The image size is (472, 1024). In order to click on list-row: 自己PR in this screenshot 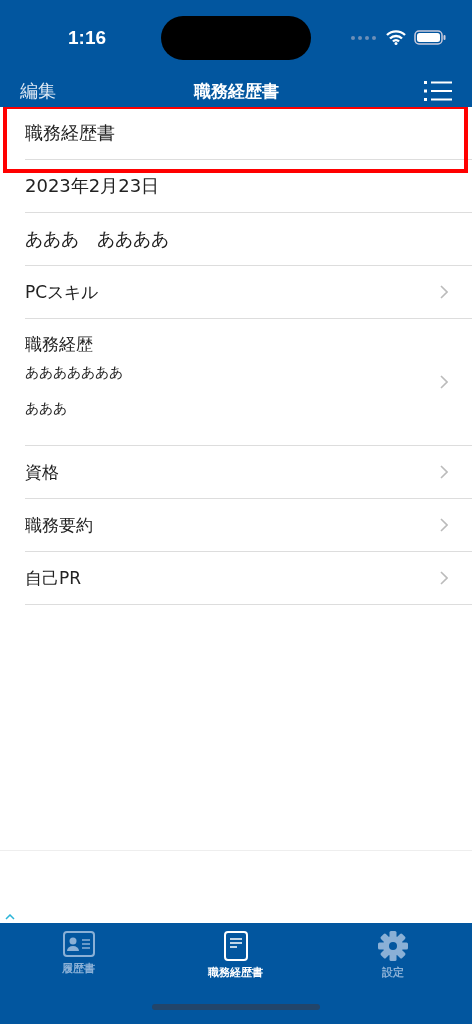, I will do `click(248, 578)`.